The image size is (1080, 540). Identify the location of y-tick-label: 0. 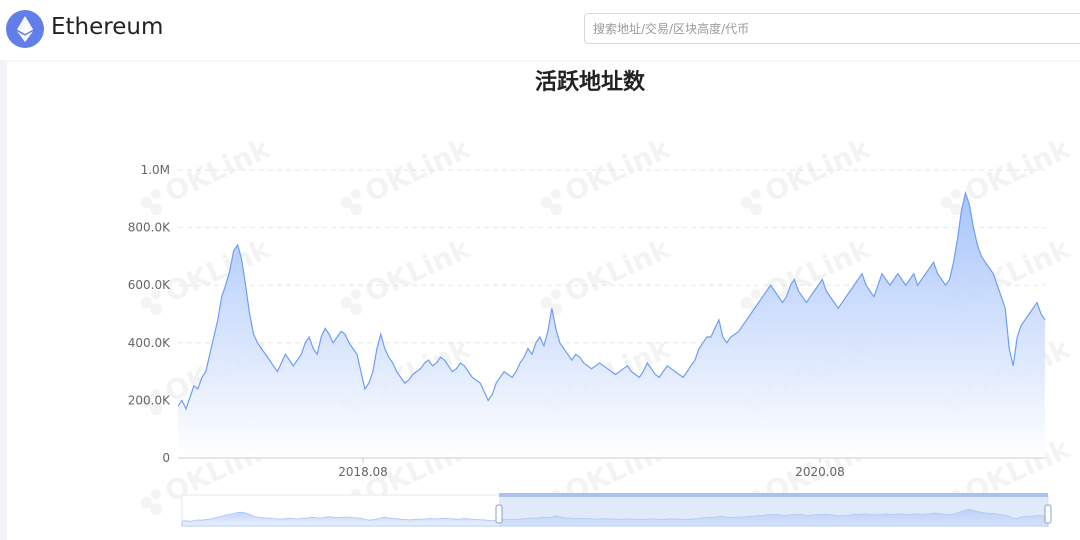
(166, 458).